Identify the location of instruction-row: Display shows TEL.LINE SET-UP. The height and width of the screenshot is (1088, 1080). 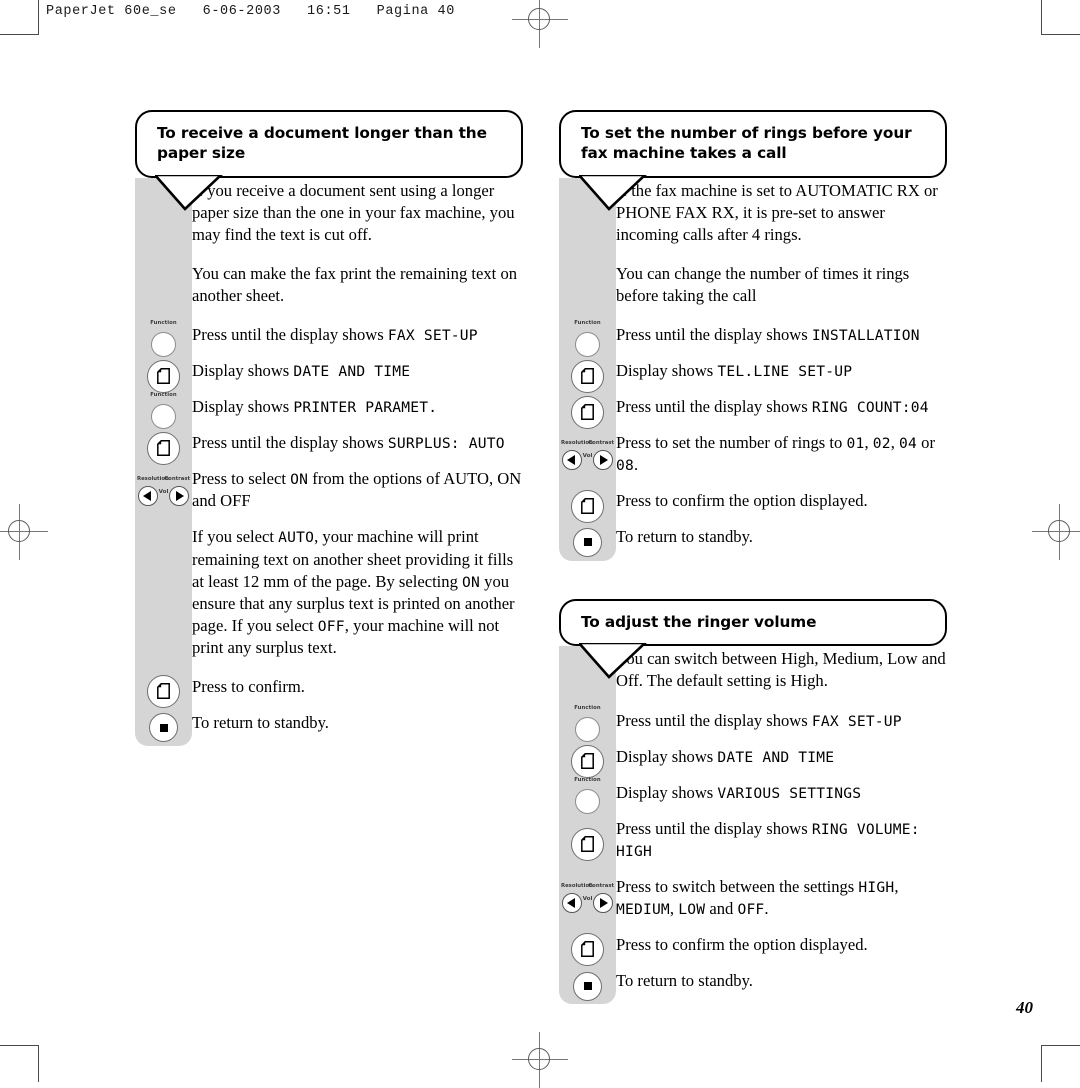
(759, 376).